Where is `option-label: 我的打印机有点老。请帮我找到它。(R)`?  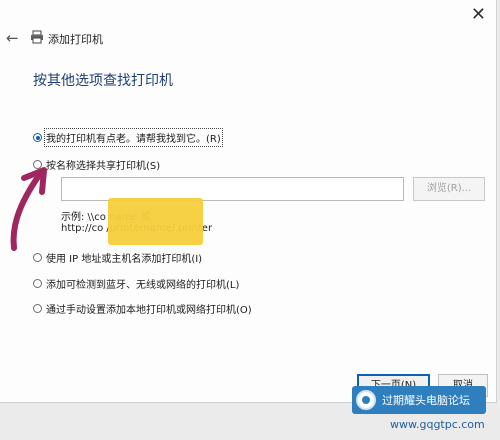 option-label: 我的打印机有点老。请帮我找到它。(R) is located at coordinates (133, 137).